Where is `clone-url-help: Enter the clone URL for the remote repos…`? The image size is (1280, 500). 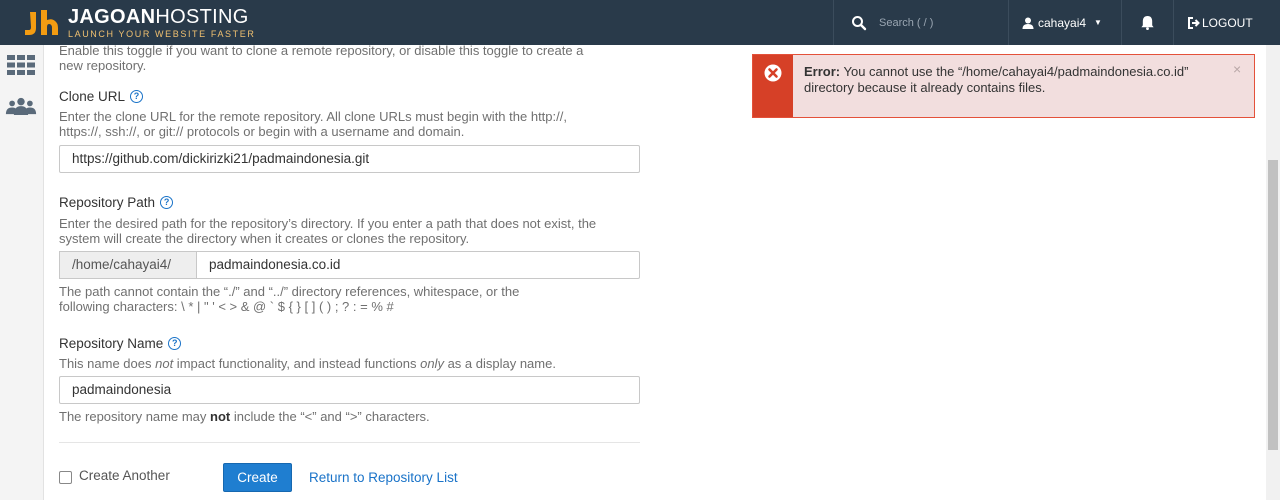
clone-url-help: Enter the clone URL for the remote repos… is located at coordinates (313, 124).